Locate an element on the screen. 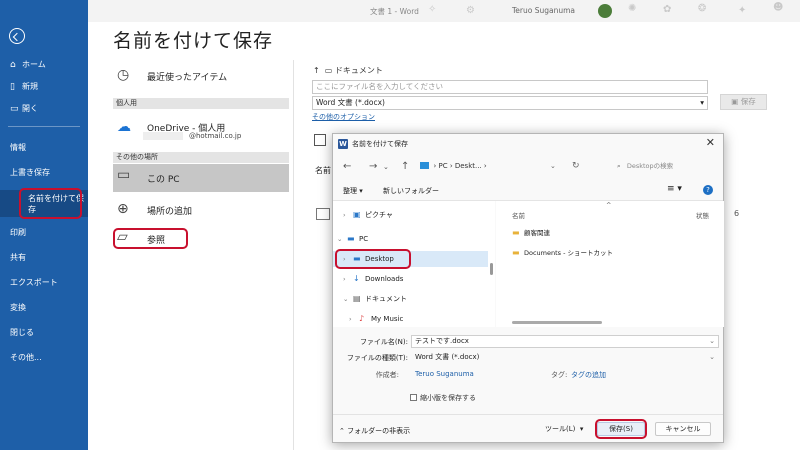 The width and height of the screenshot is (800, 450). pictures-icon: ▣ is located at coordinates (357, 214).